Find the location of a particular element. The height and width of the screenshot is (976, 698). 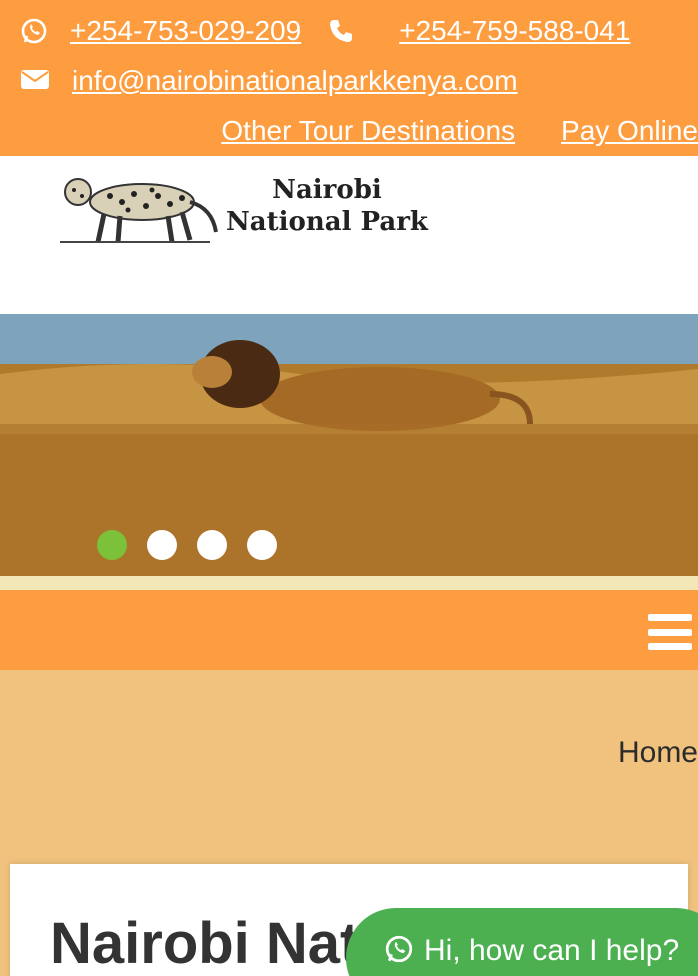

slider-dots is located at coordinates (197, 545).